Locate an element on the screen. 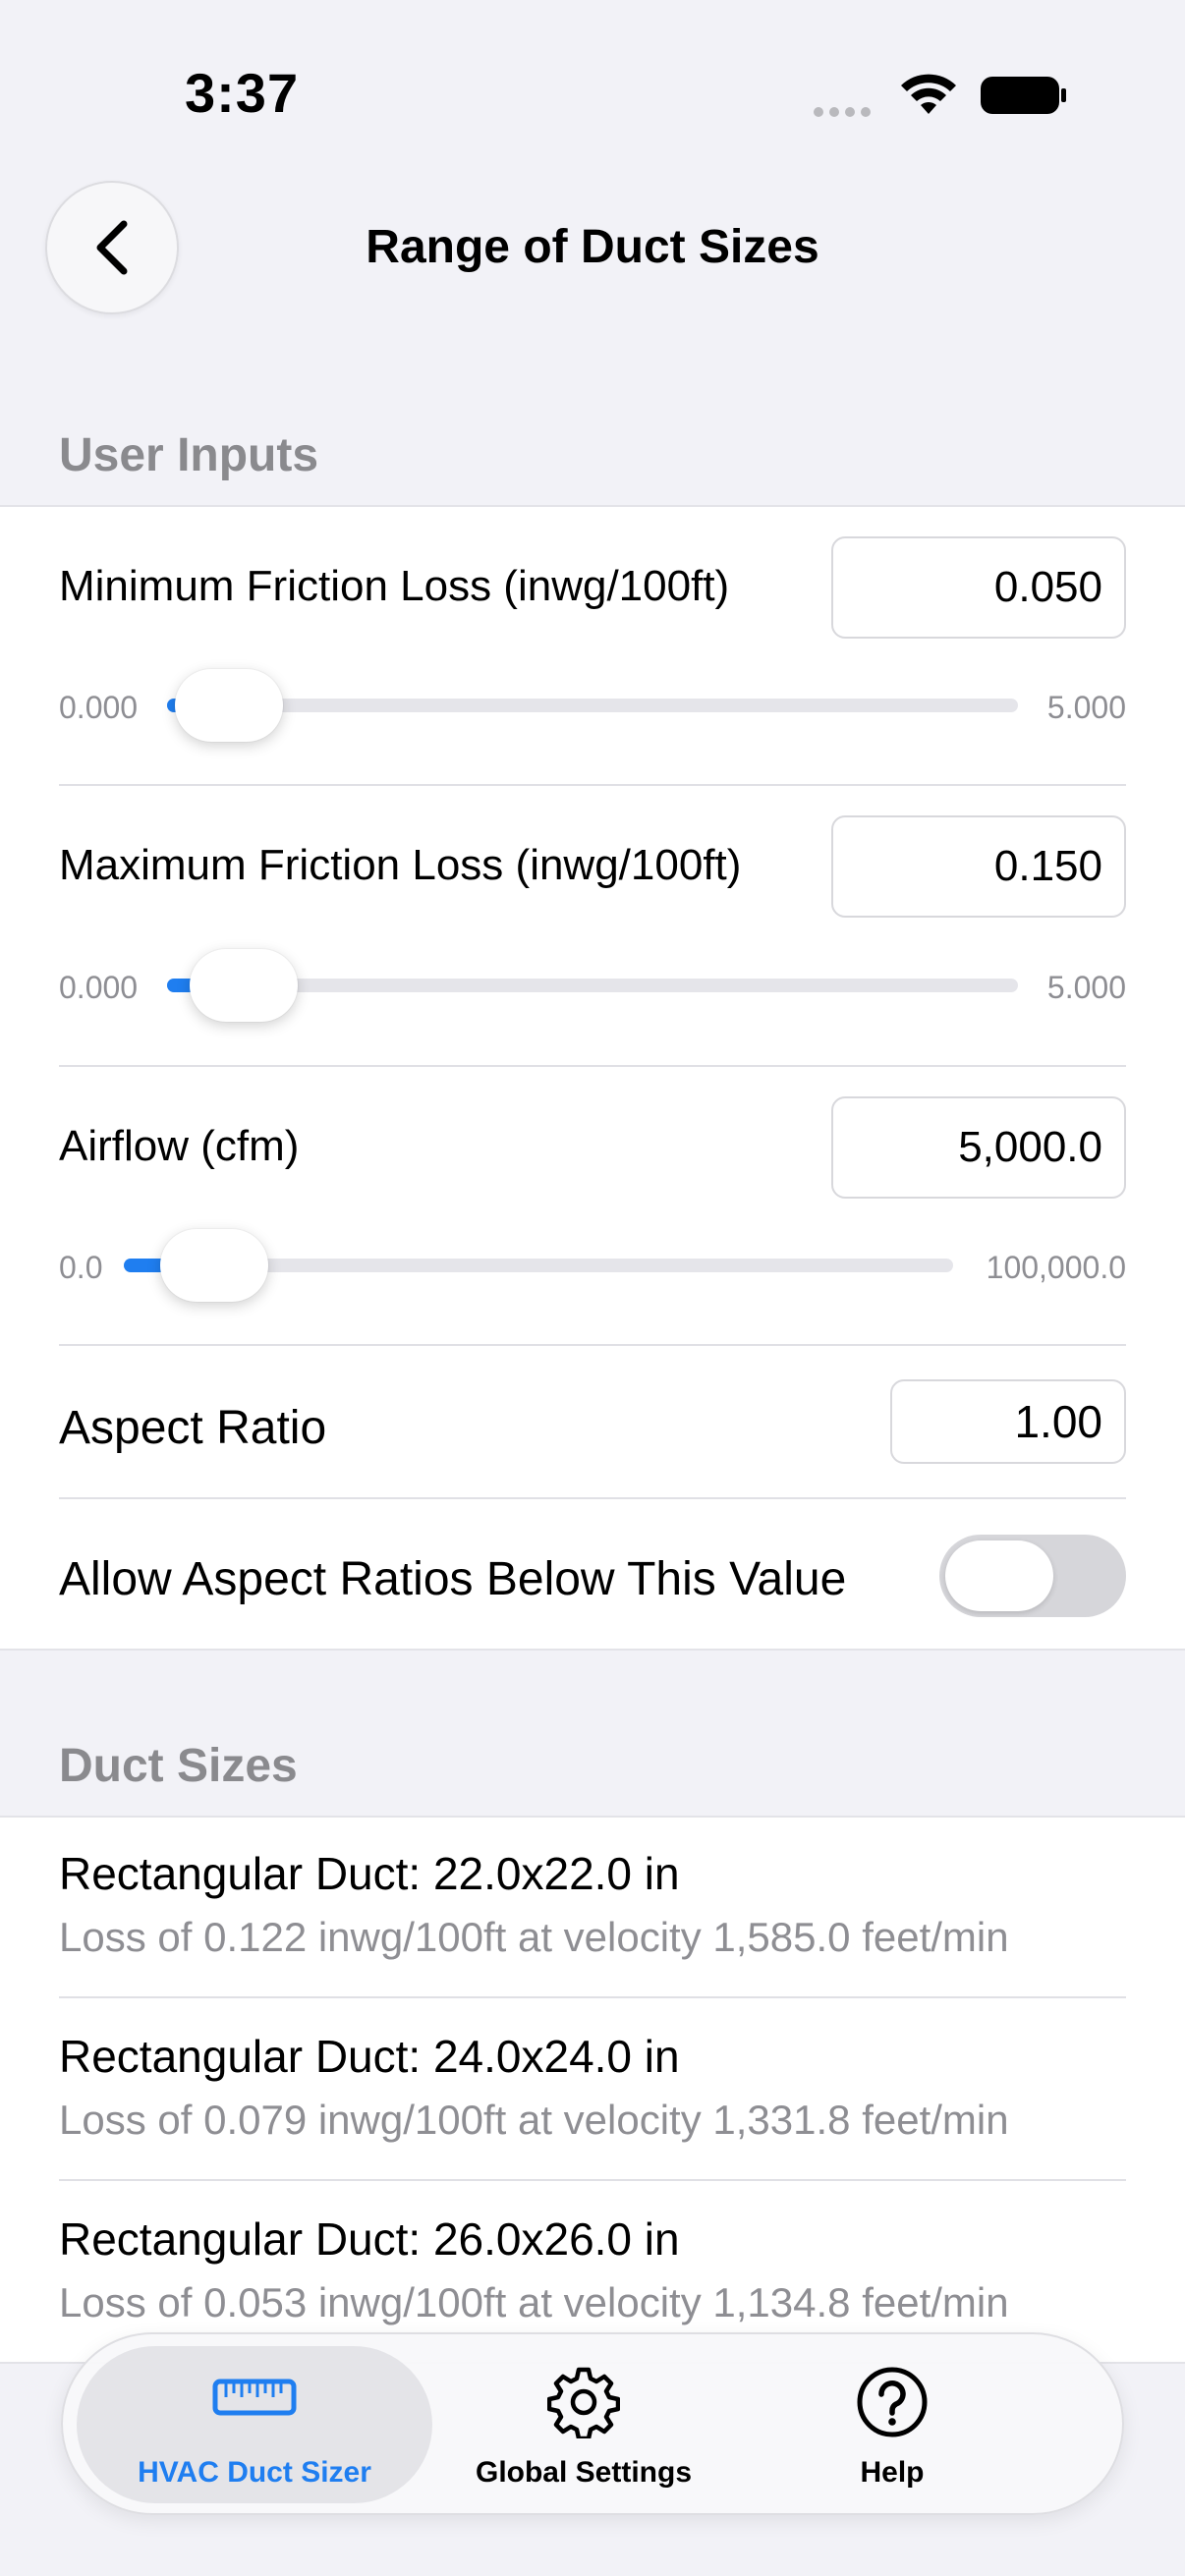 This screenshot has width=1185, height=2576. tab-bar: HVAC Duct Sizer Global Settings Help is located at coordinates (592, 2423).